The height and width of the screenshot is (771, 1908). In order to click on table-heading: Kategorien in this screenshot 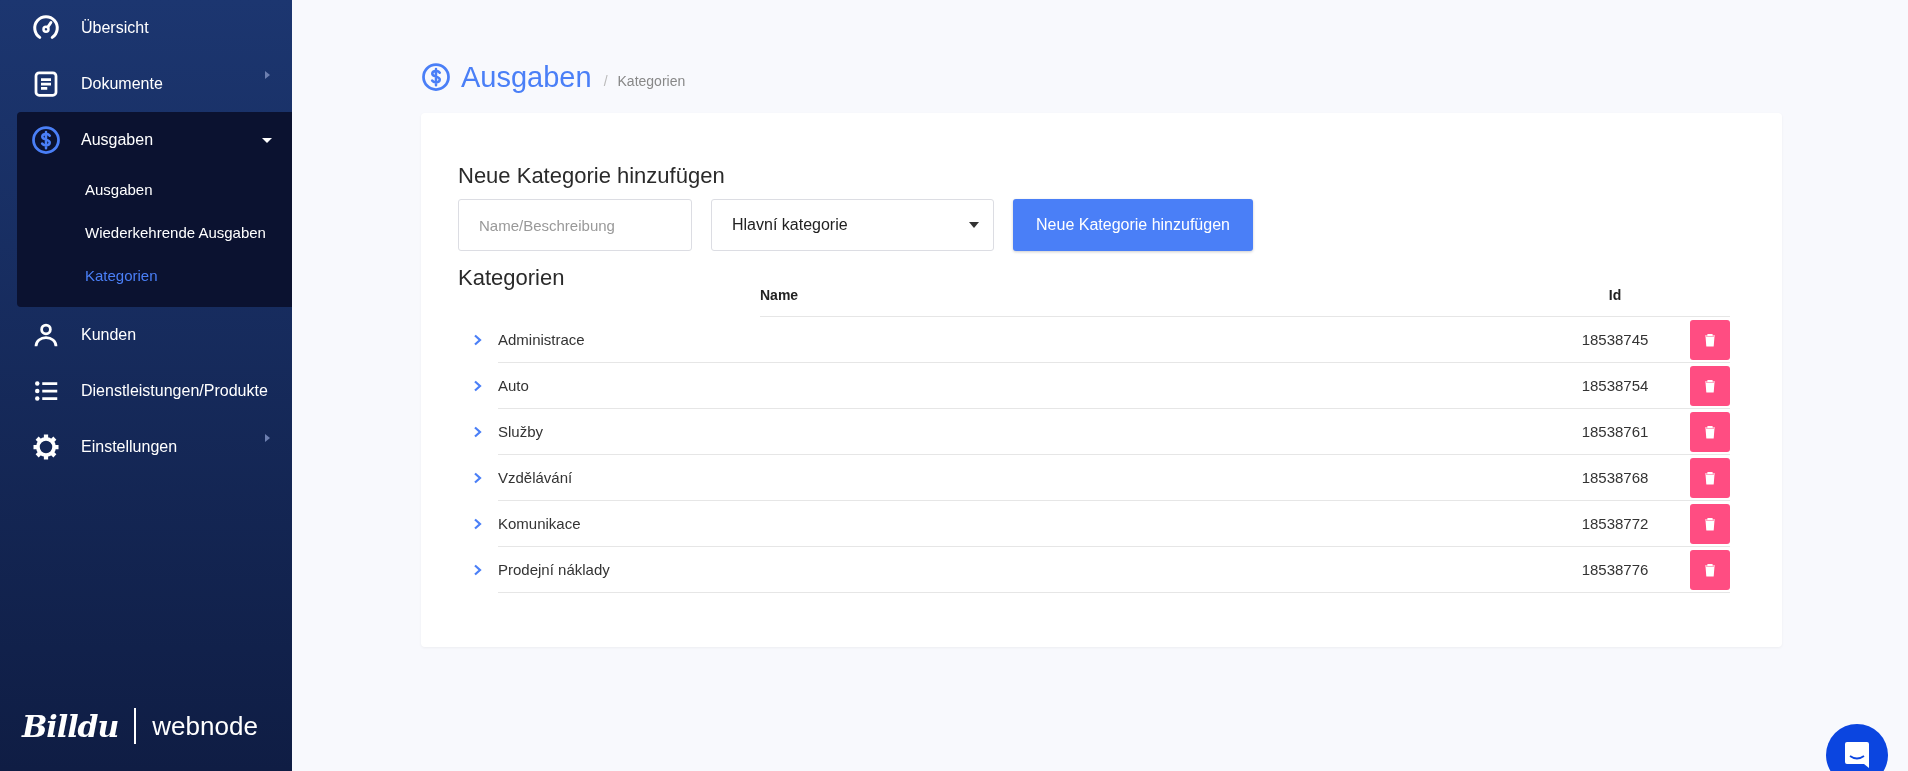, I will do `click(512, 278)`.